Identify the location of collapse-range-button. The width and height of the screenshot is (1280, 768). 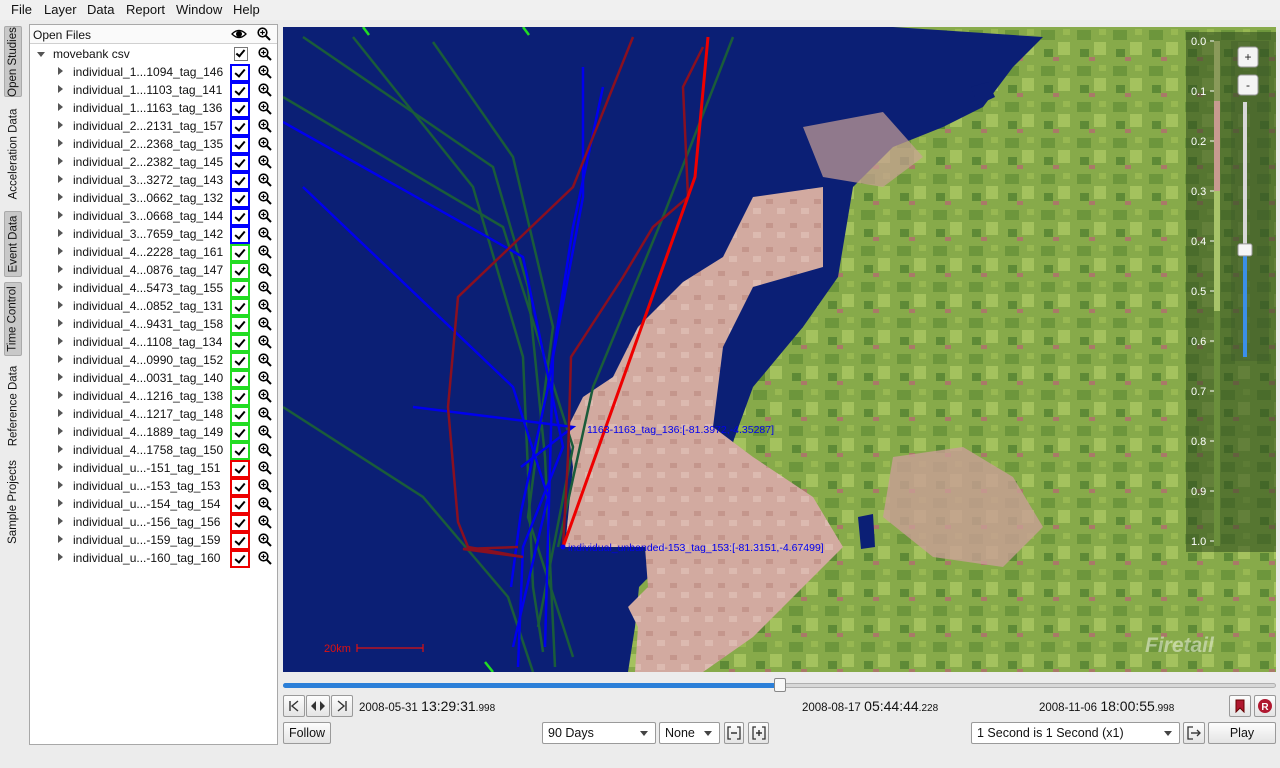
(734, 733).